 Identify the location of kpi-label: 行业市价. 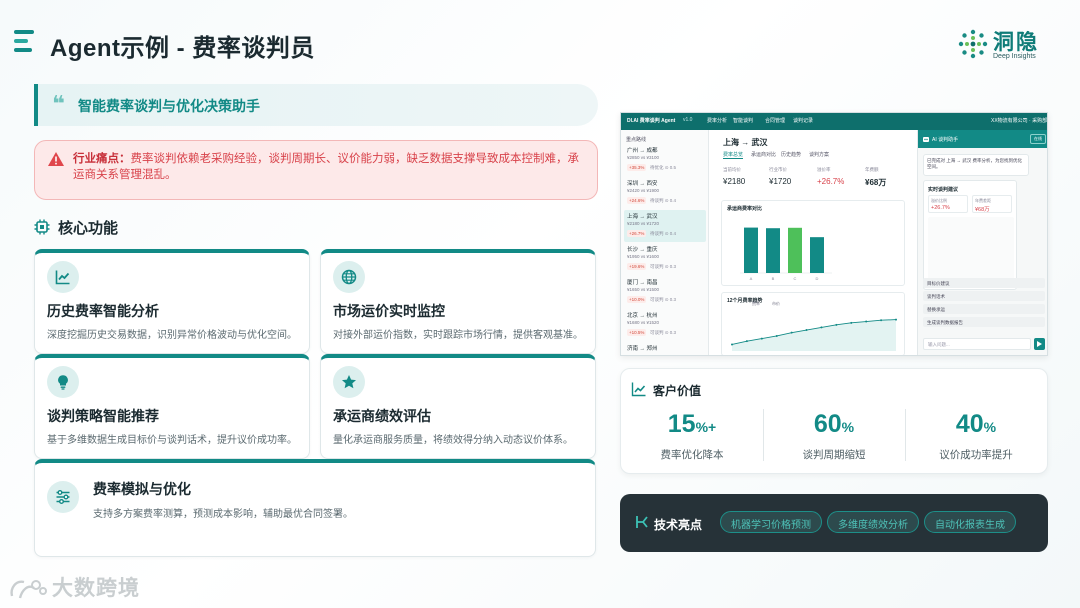
(778, 169).